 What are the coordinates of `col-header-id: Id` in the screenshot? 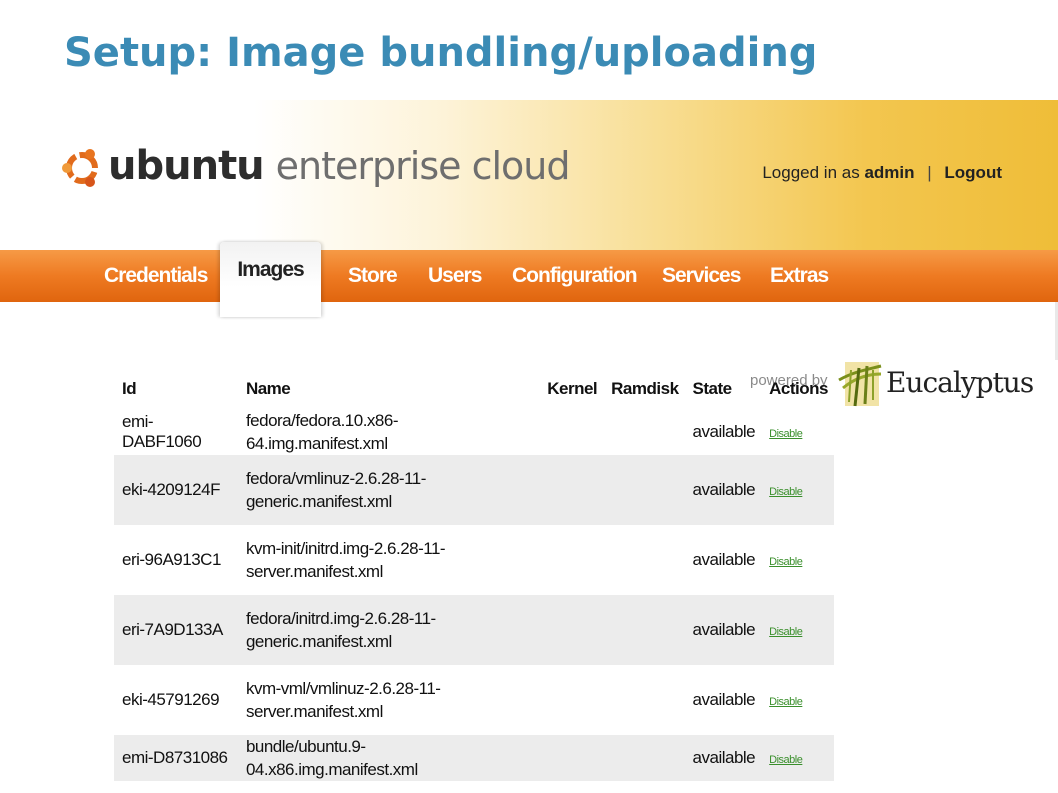 It's located at (129, 388).